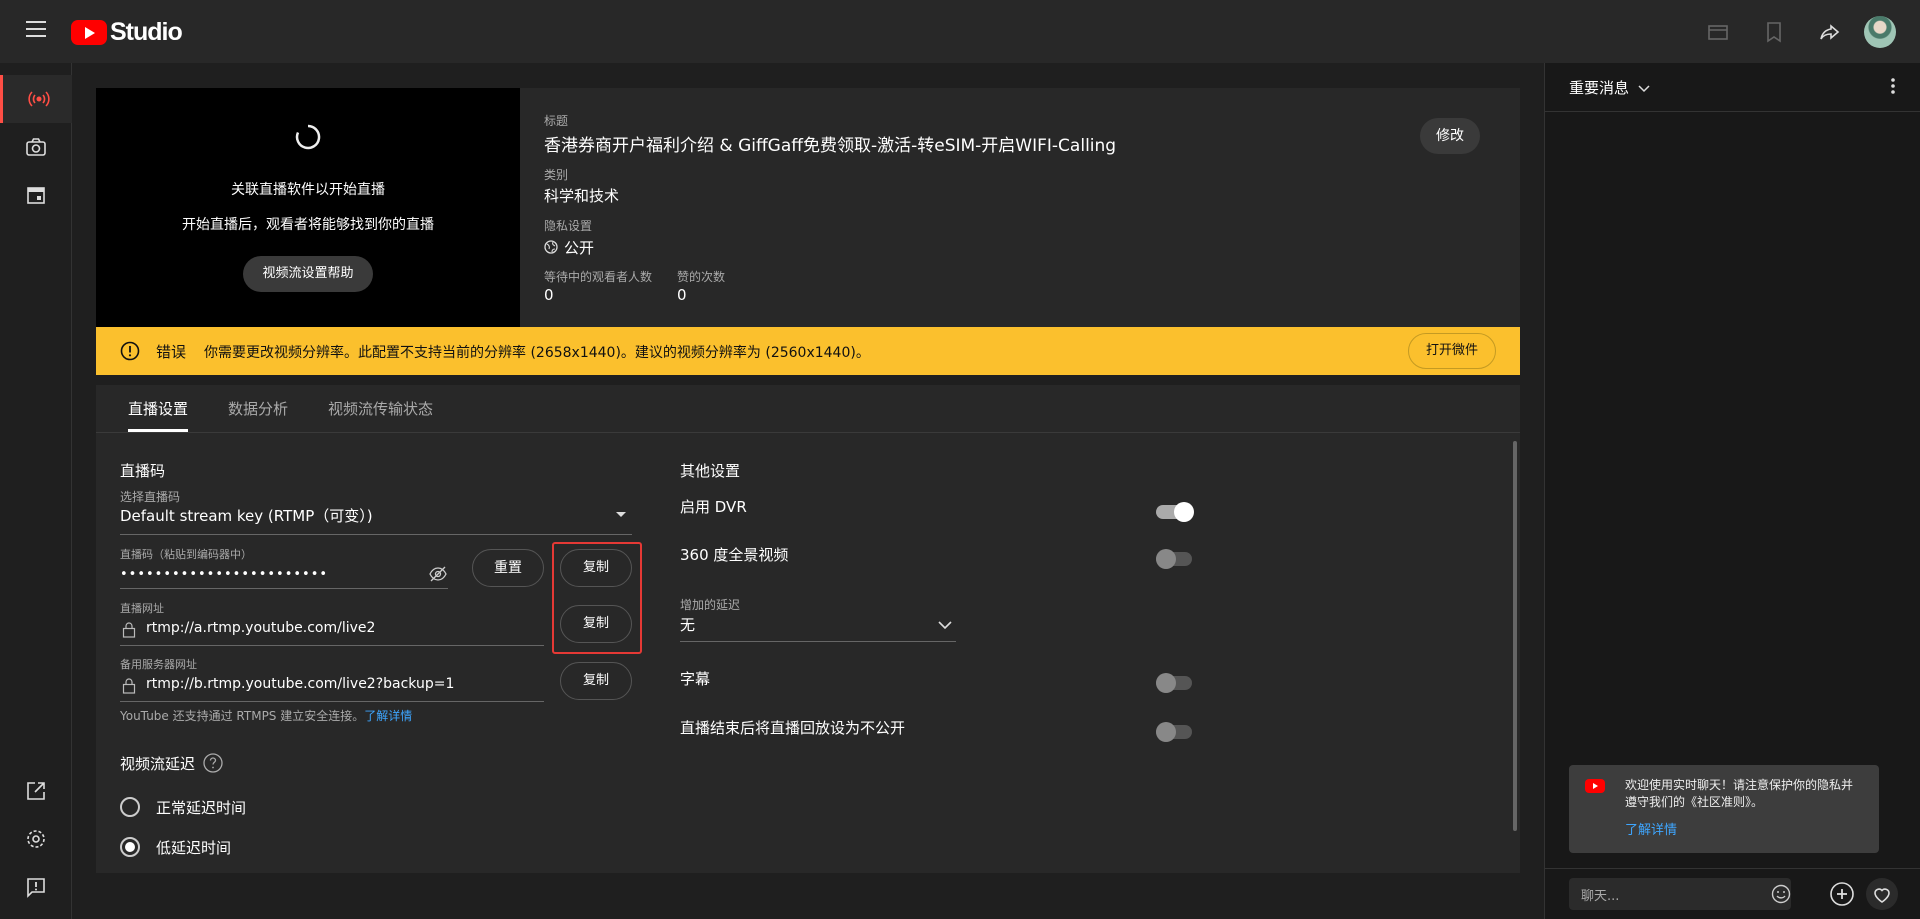  What do you see at coordinates (556, 175) in the screenshot?
I see `category-label: 类别` at bounding box center [556, 175].